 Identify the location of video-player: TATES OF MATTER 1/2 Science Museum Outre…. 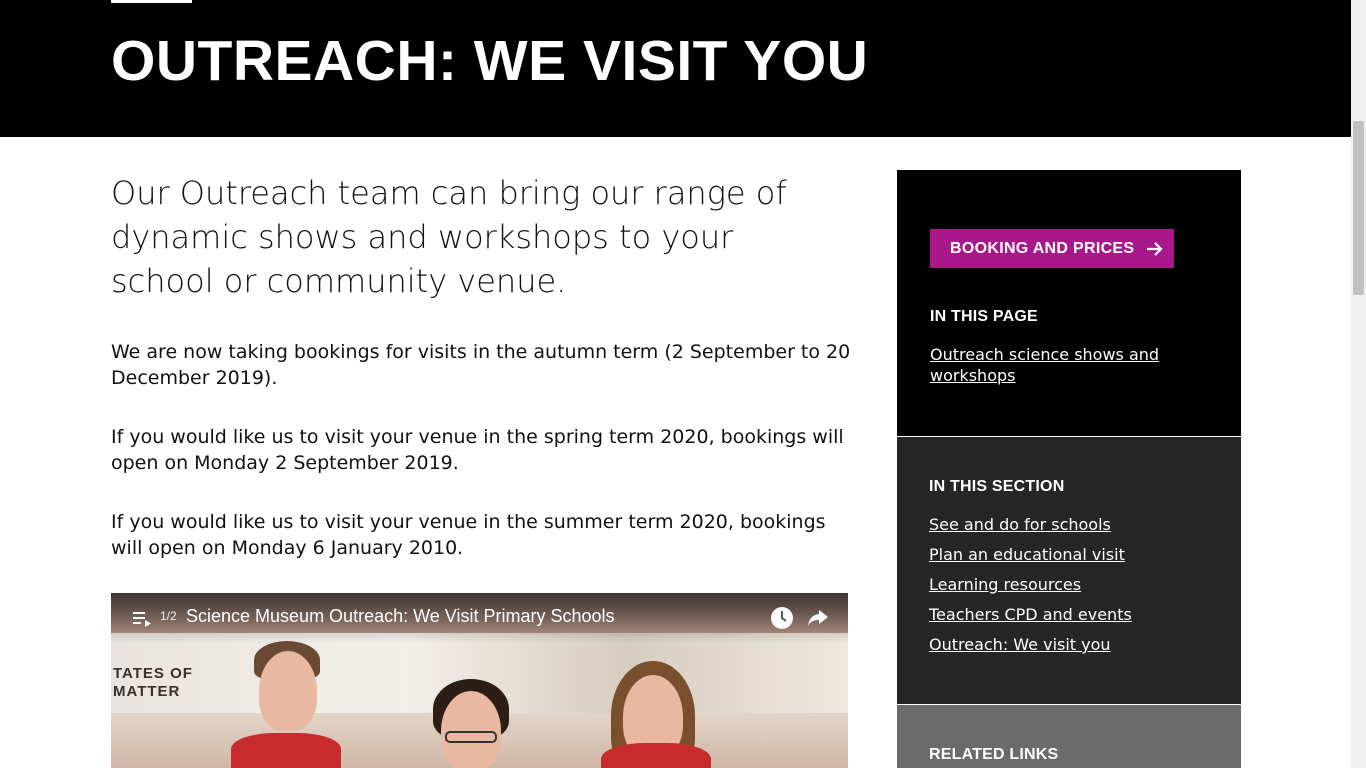
(479, 680).